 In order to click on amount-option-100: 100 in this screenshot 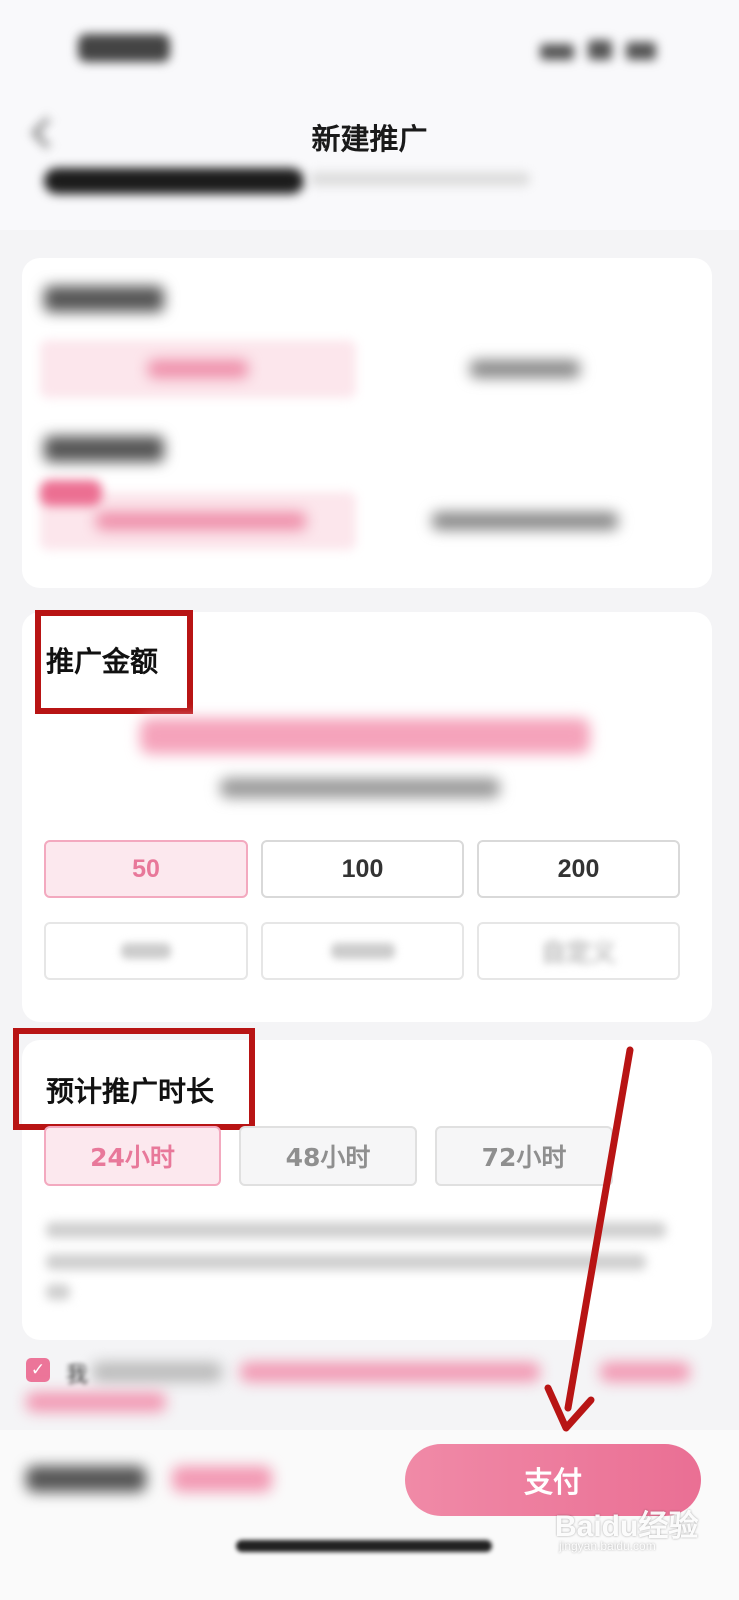, I will do `click(362, 869)`.